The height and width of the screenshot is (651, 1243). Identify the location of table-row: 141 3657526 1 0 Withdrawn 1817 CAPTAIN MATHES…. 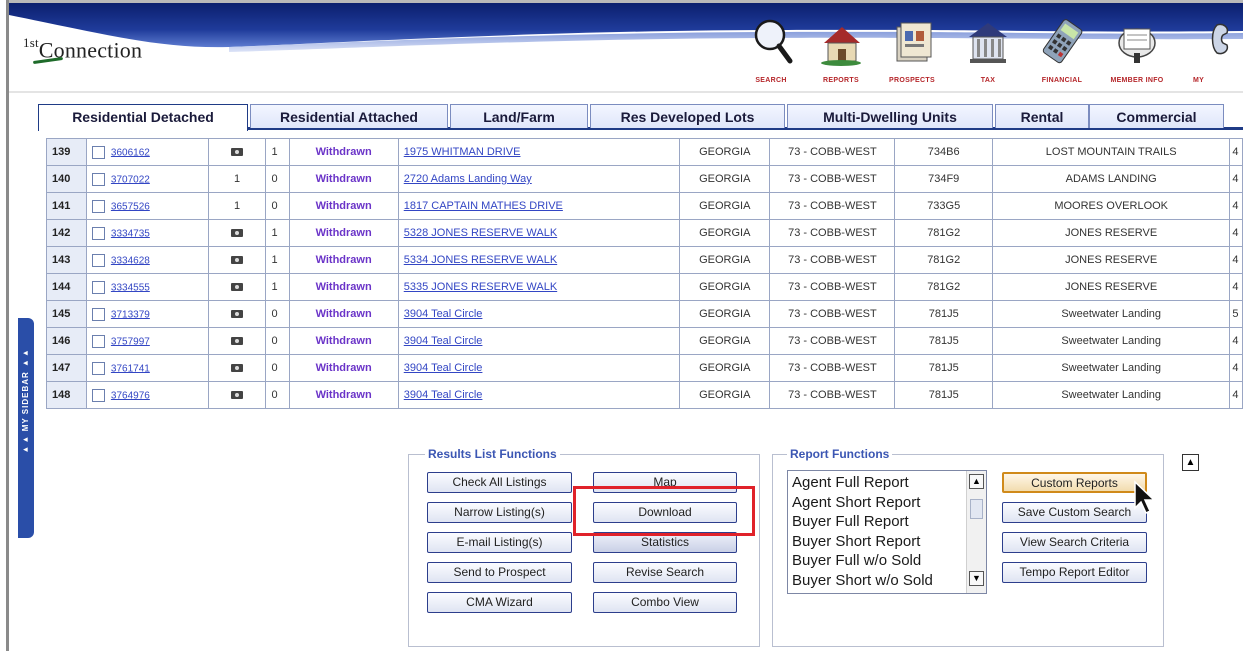
(644, 206).